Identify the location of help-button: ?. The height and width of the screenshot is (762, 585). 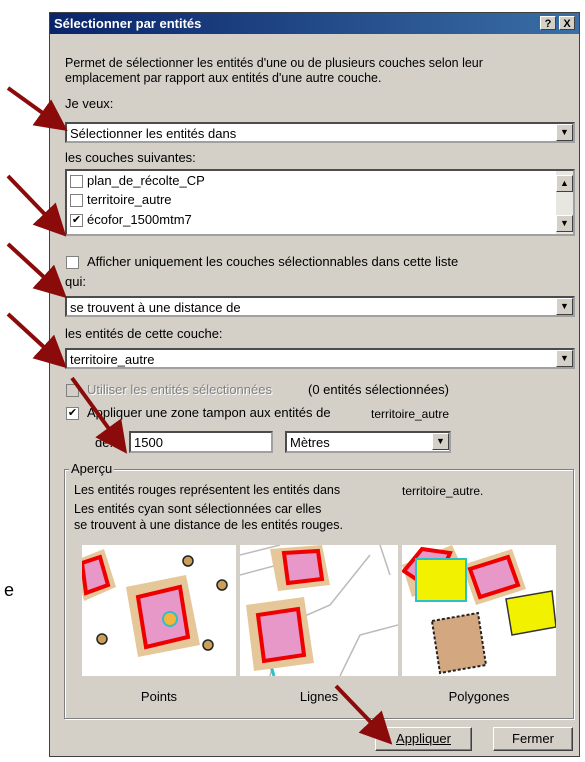
(548, 23).